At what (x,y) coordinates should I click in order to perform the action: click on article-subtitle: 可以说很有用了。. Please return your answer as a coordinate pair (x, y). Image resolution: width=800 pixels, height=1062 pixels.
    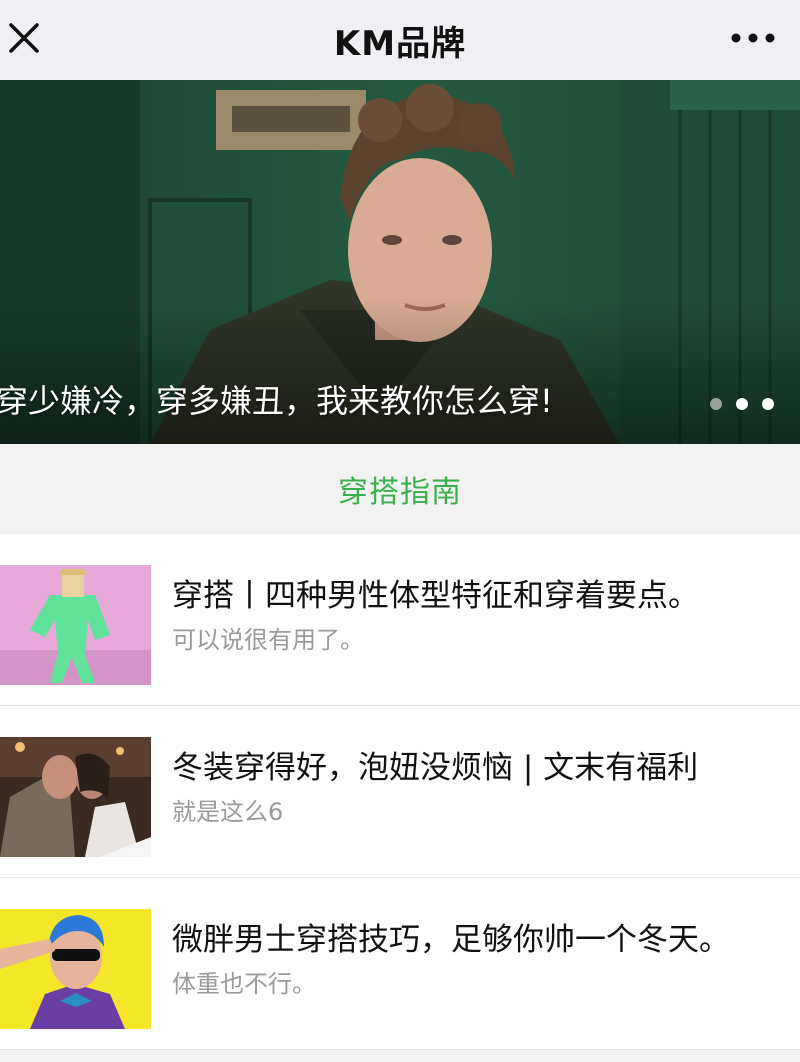
    Looking at the image, I should click on (268, 640).